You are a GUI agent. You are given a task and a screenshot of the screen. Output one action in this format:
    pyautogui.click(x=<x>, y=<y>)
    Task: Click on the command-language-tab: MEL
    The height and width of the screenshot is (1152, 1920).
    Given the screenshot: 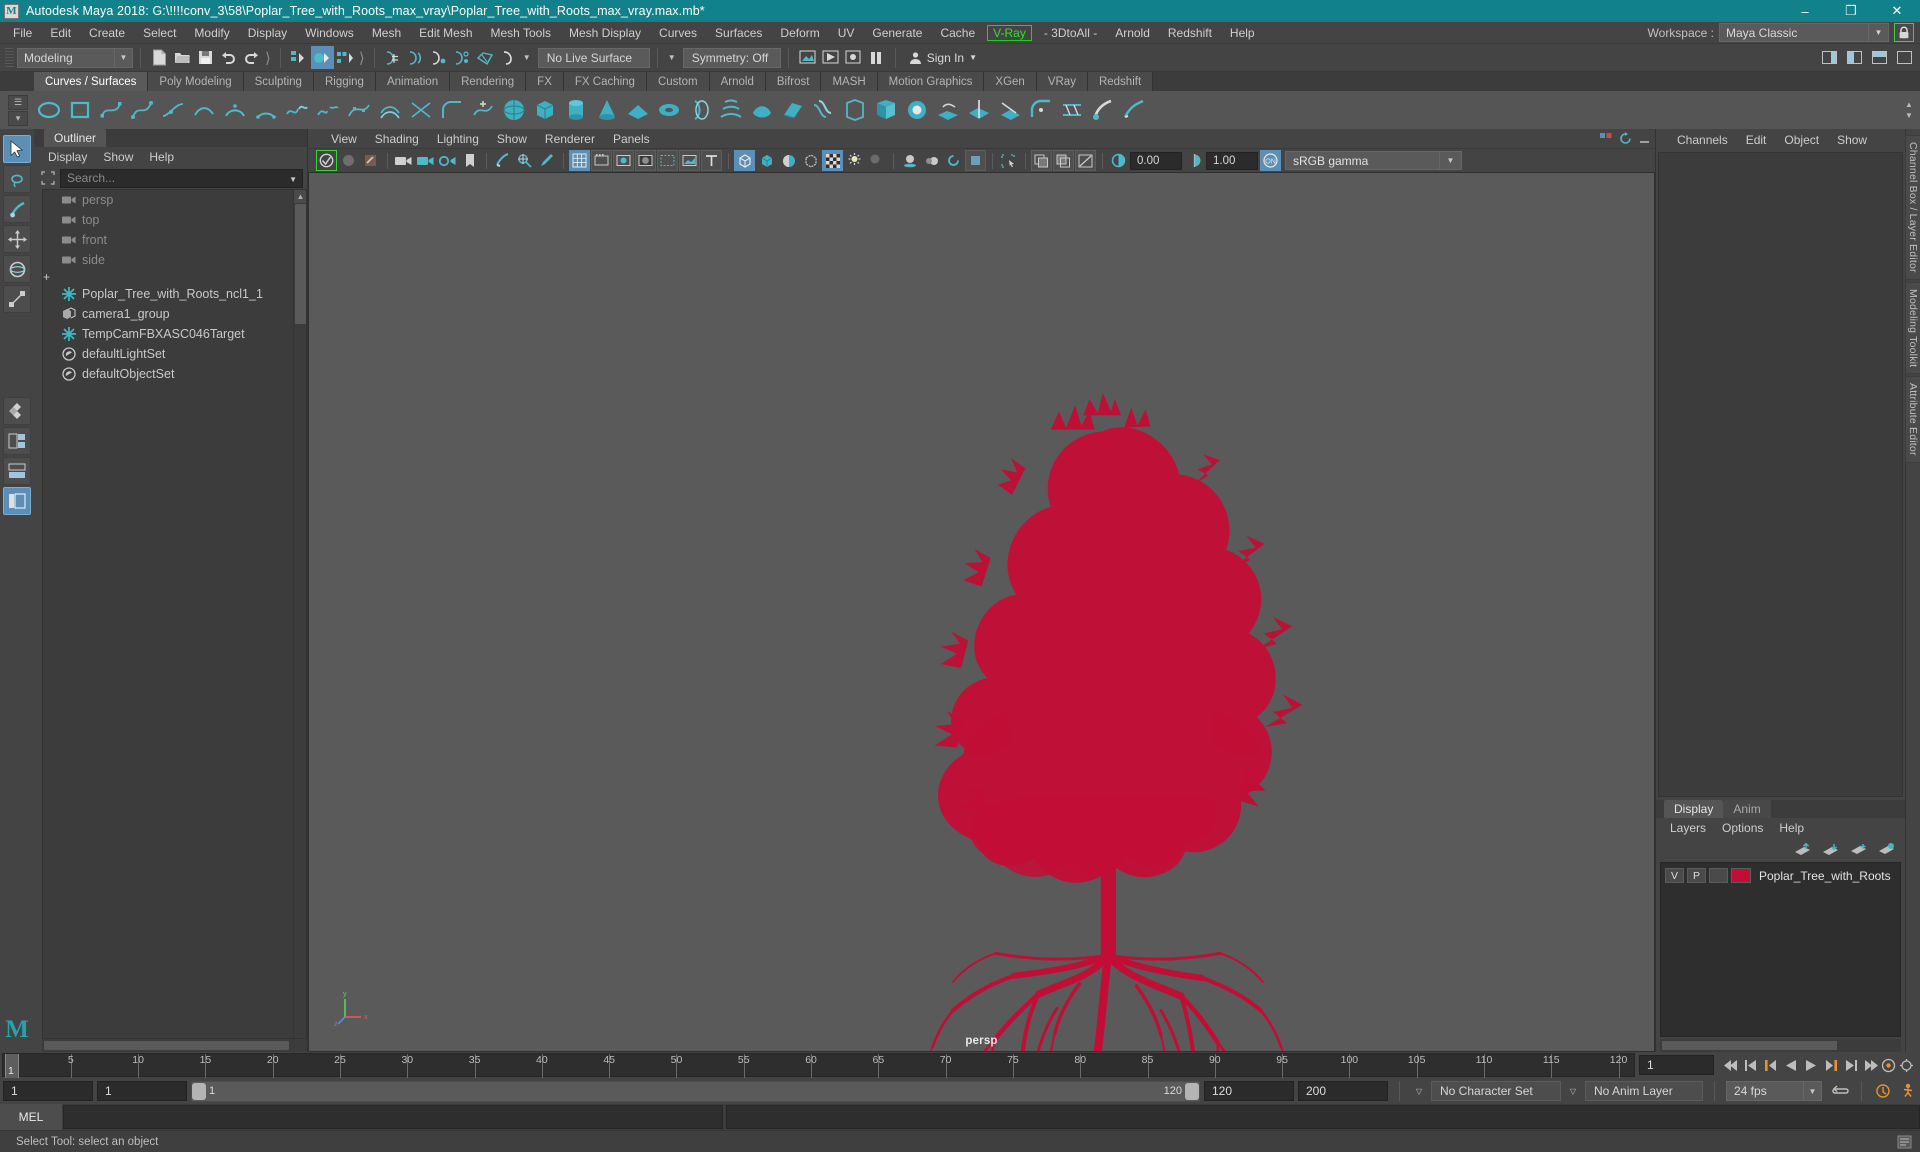 What is the action you would take?
    pyautogui.click(x=31, y=1117)
    